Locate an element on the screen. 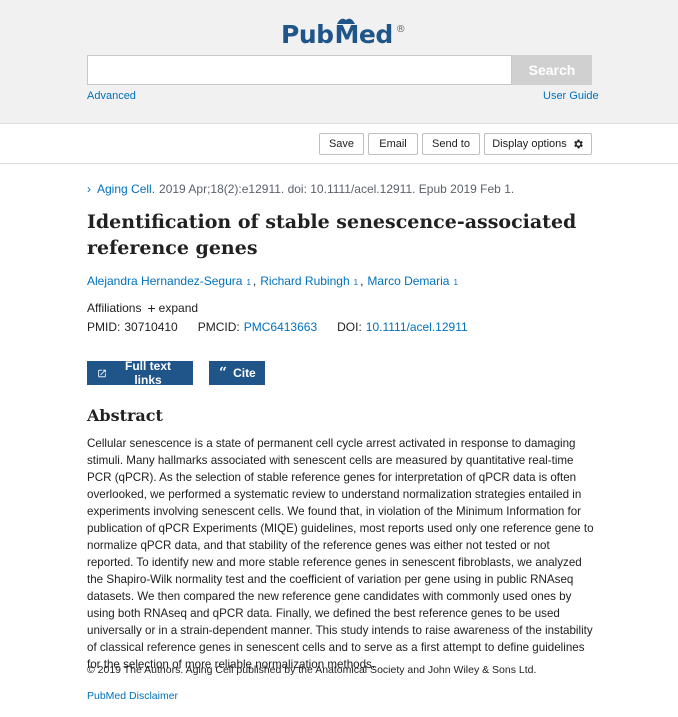 This screenshot has height=717, width=678. save-button: Save is located at coordinates (341, 144).